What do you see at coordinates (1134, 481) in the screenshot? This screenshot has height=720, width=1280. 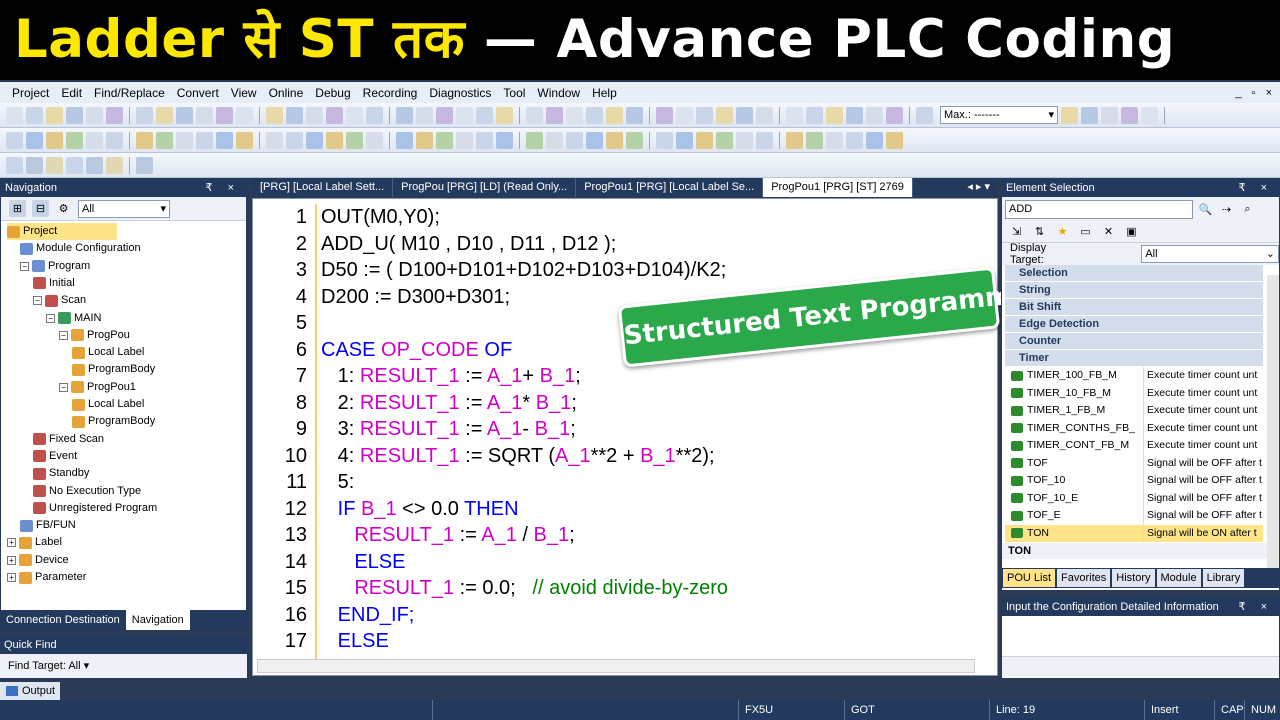 I see `element-row: TOF_10 Signal will be OFF after t` at bounding box center [1134, 481].